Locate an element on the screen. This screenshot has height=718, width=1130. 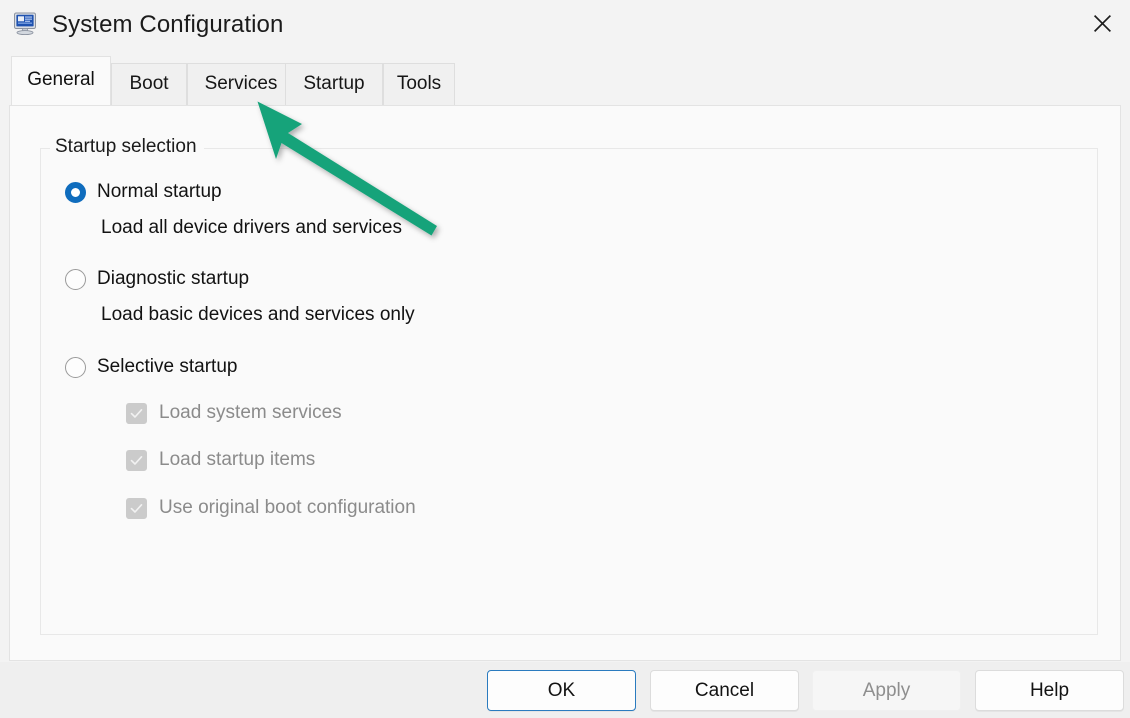
checkbox-use-original-boot-configuration-box is located at coordinates (136, 508).